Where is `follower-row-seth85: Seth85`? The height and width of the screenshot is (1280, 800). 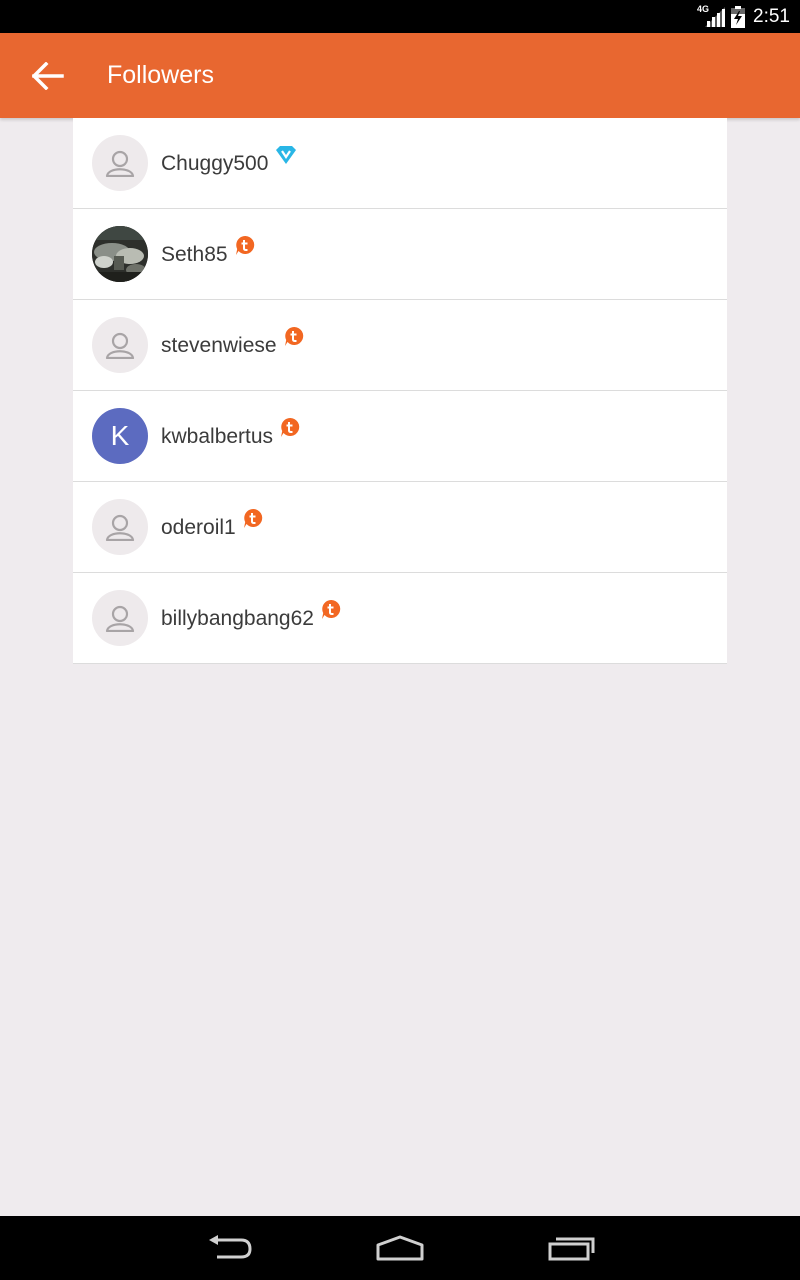
follower-row-seth85: Seth85 is located at coordinates (400, 254).